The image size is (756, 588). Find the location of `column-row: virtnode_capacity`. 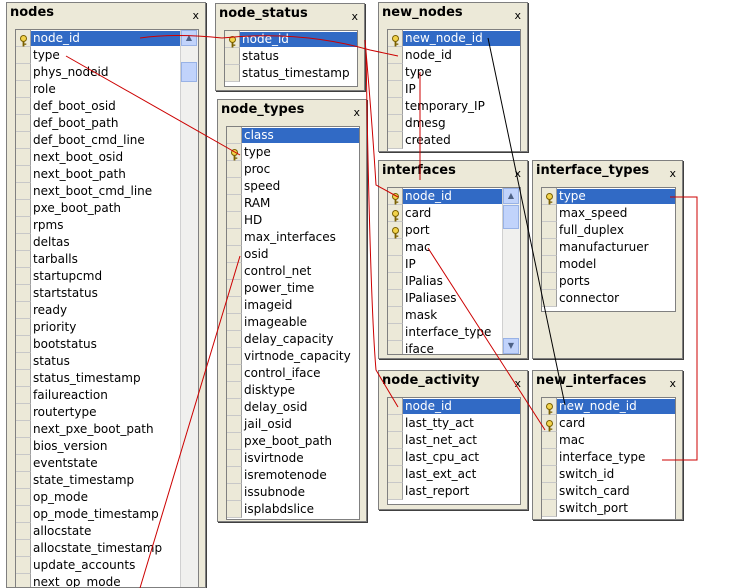

column-row: virtnode_capacity is located at coordinates (293, 356).